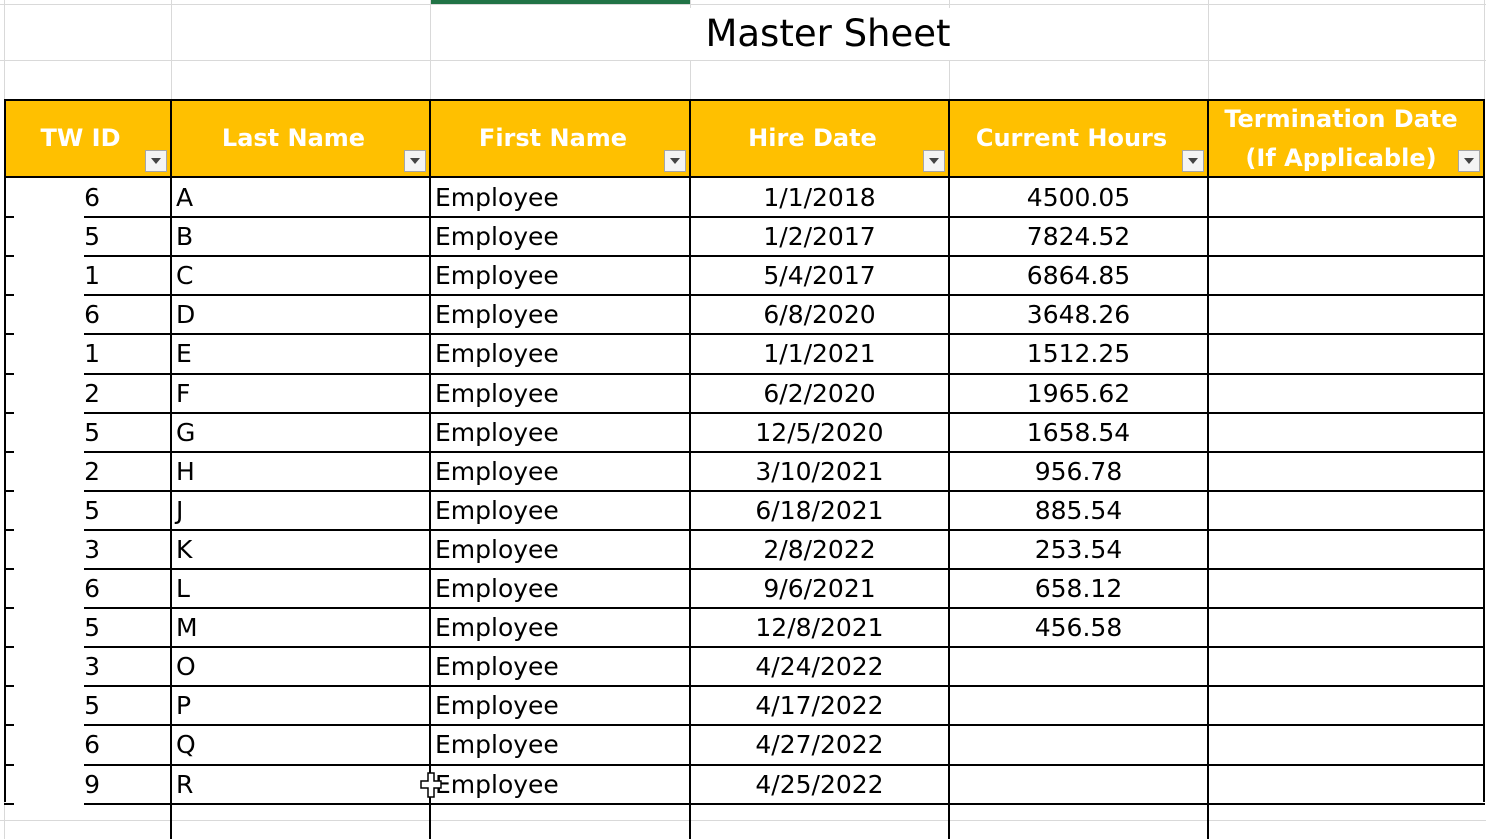 This screenshot has height=839, width=1486. Describe the element at coordinates (819, 314) in the screenshot. I see `hire-date-cell: 6/8/2020` at that location.